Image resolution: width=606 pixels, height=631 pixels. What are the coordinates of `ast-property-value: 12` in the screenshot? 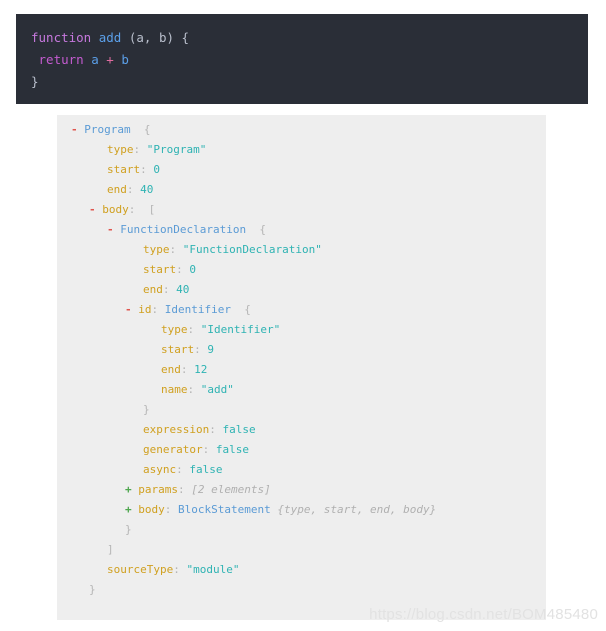 It's located at (201, 369).